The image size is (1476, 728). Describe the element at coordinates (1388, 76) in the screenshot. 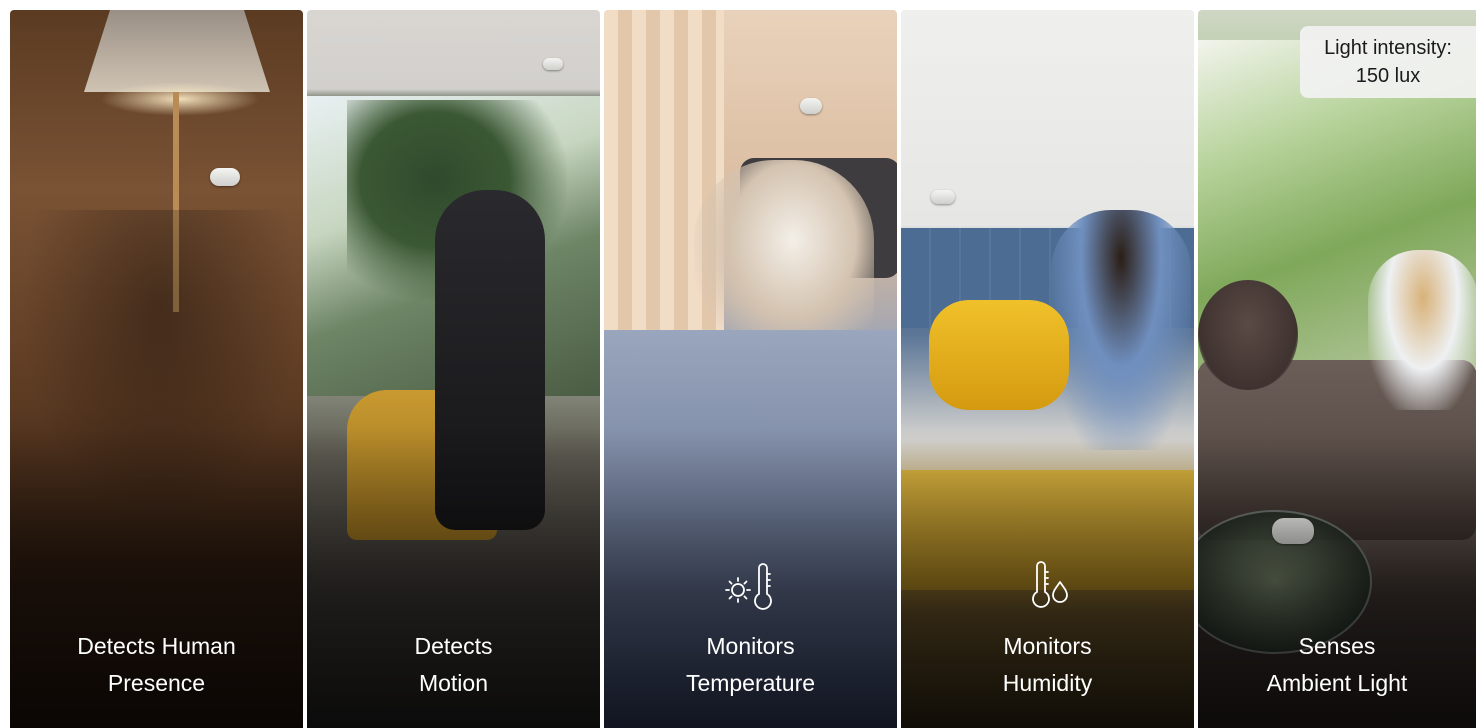

I see `light-intensity-value: 150 lux` at that location.